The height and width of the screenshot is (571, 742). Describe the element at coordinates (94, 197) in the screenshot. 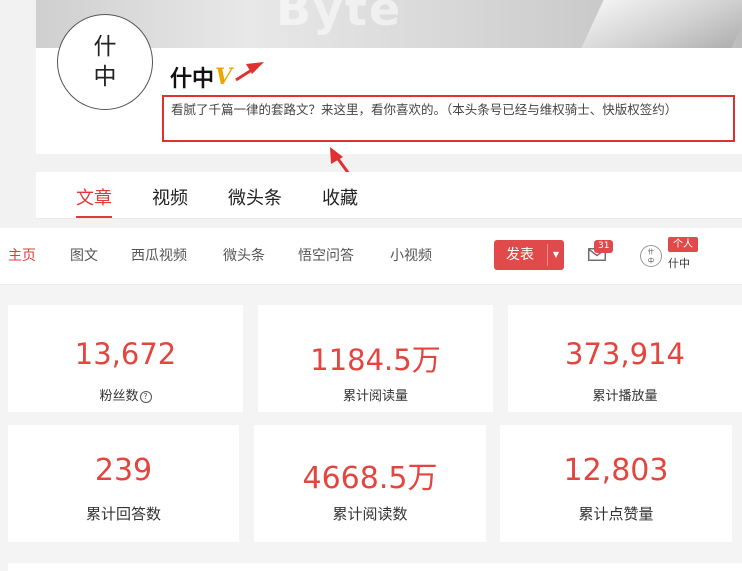

I see `tab-articles: 文章` at that location.